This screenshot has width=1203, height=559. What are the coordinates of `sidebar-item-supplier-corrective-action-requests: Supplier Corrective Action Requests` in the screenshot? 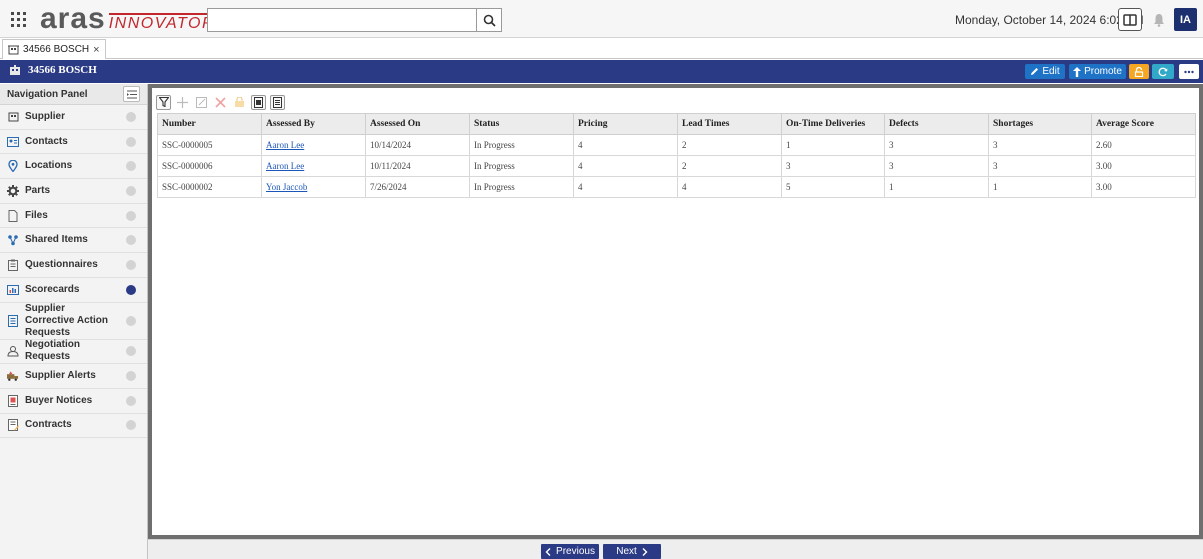 It's located at (73, 321).